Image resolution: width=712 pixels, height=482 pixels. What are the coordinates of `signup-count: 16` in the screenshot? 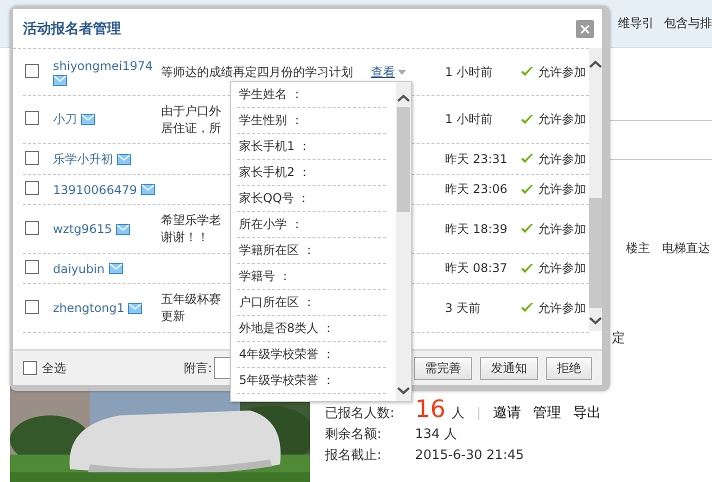 It's located at (430, 409).